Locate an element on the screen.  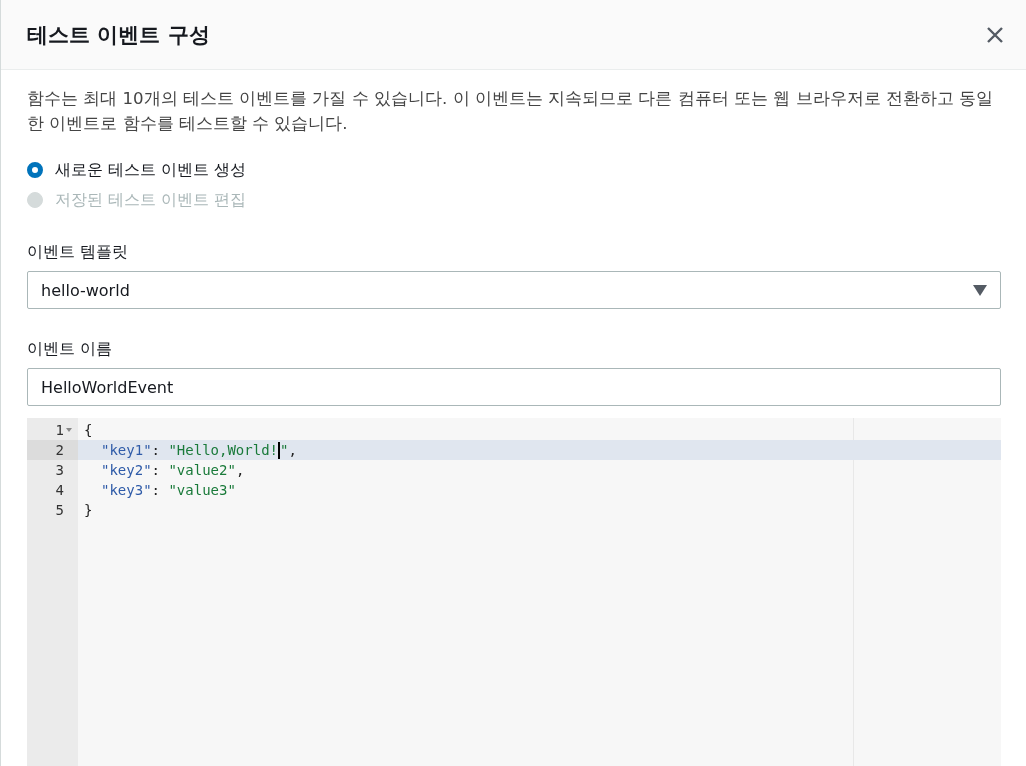
close-icon is located at coordinates (995, 34).